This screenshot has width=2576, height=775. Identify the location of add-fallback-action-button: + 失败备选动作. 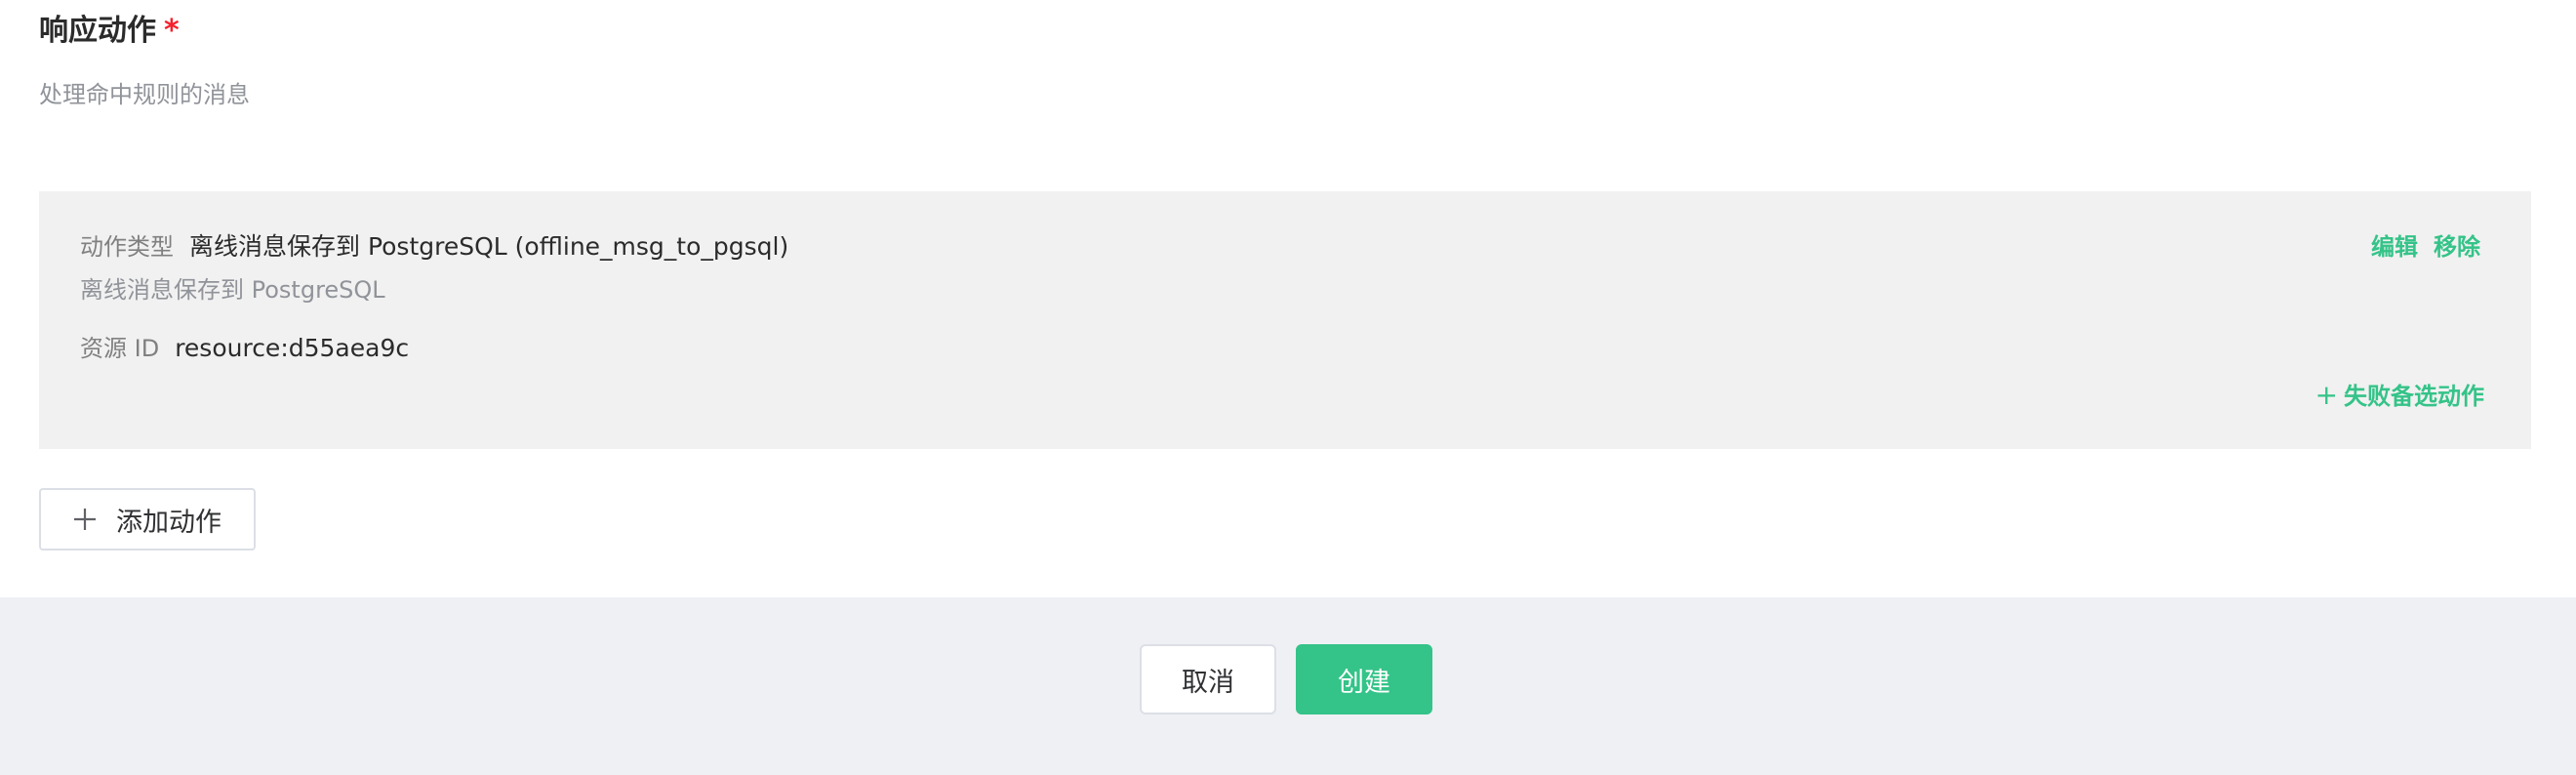
(2399, 396).